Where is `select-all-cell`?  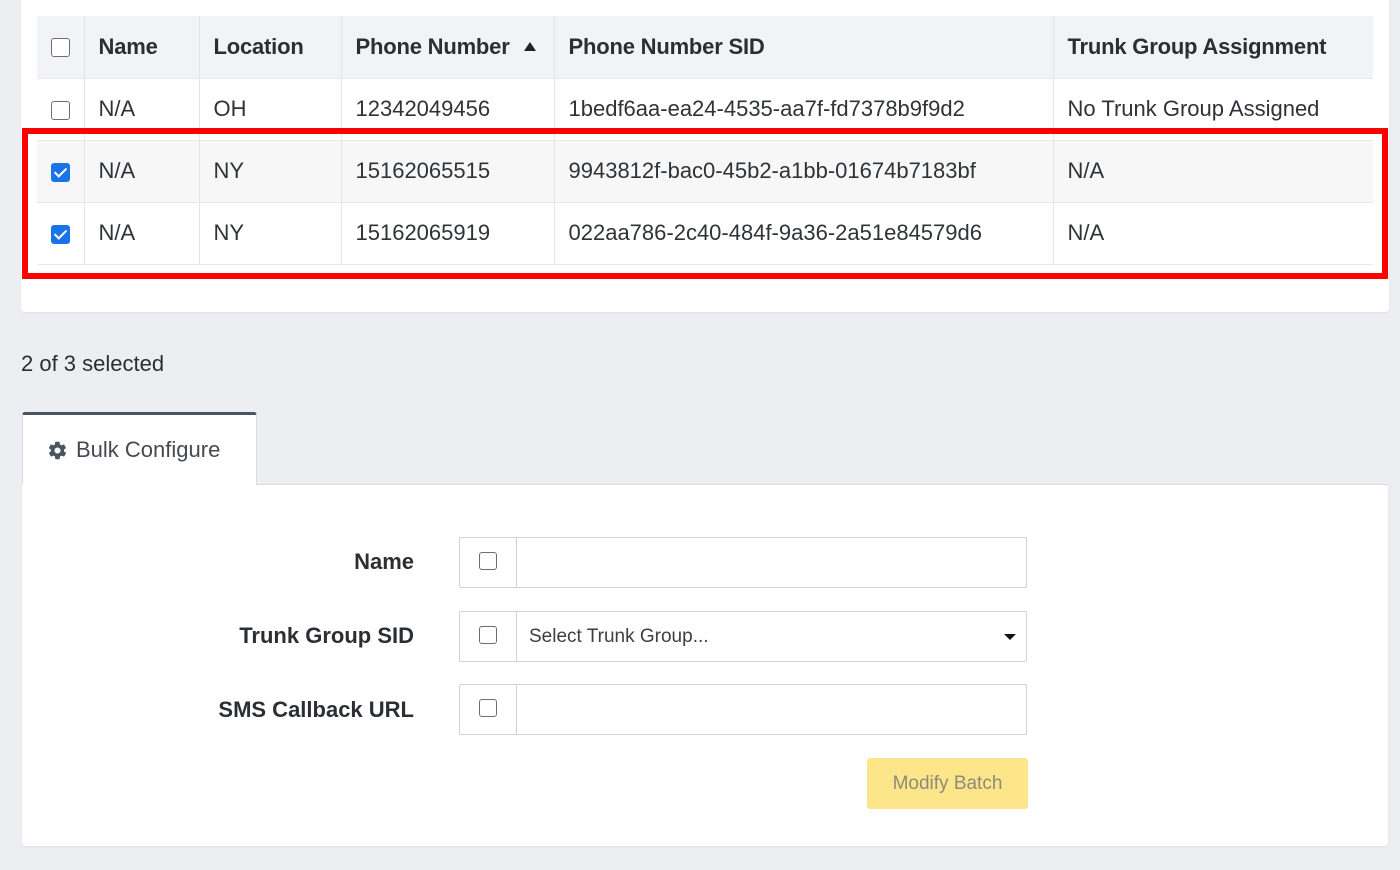 select-all-cell is located at coordinates (61, 47).